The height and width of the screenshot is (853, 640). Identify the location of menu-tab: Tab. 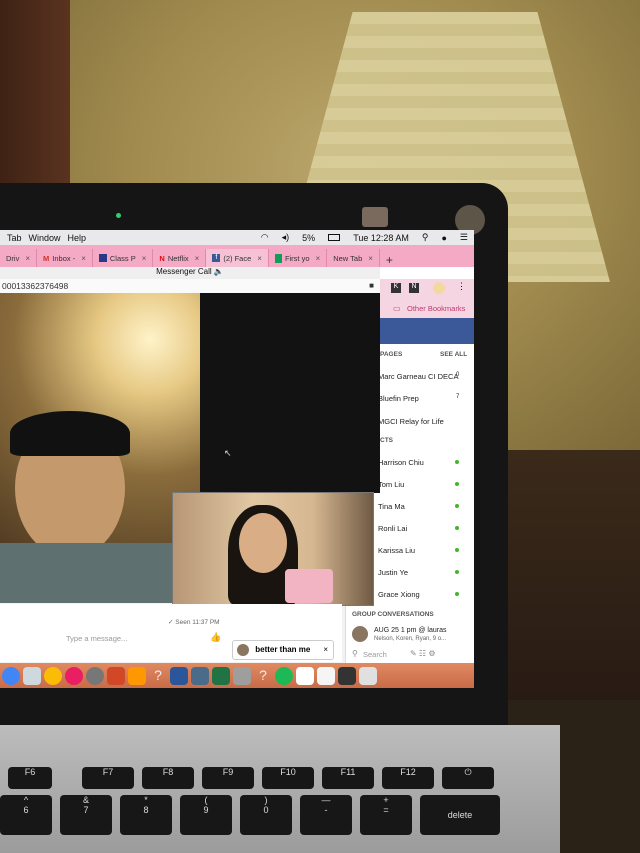
(14, 238).